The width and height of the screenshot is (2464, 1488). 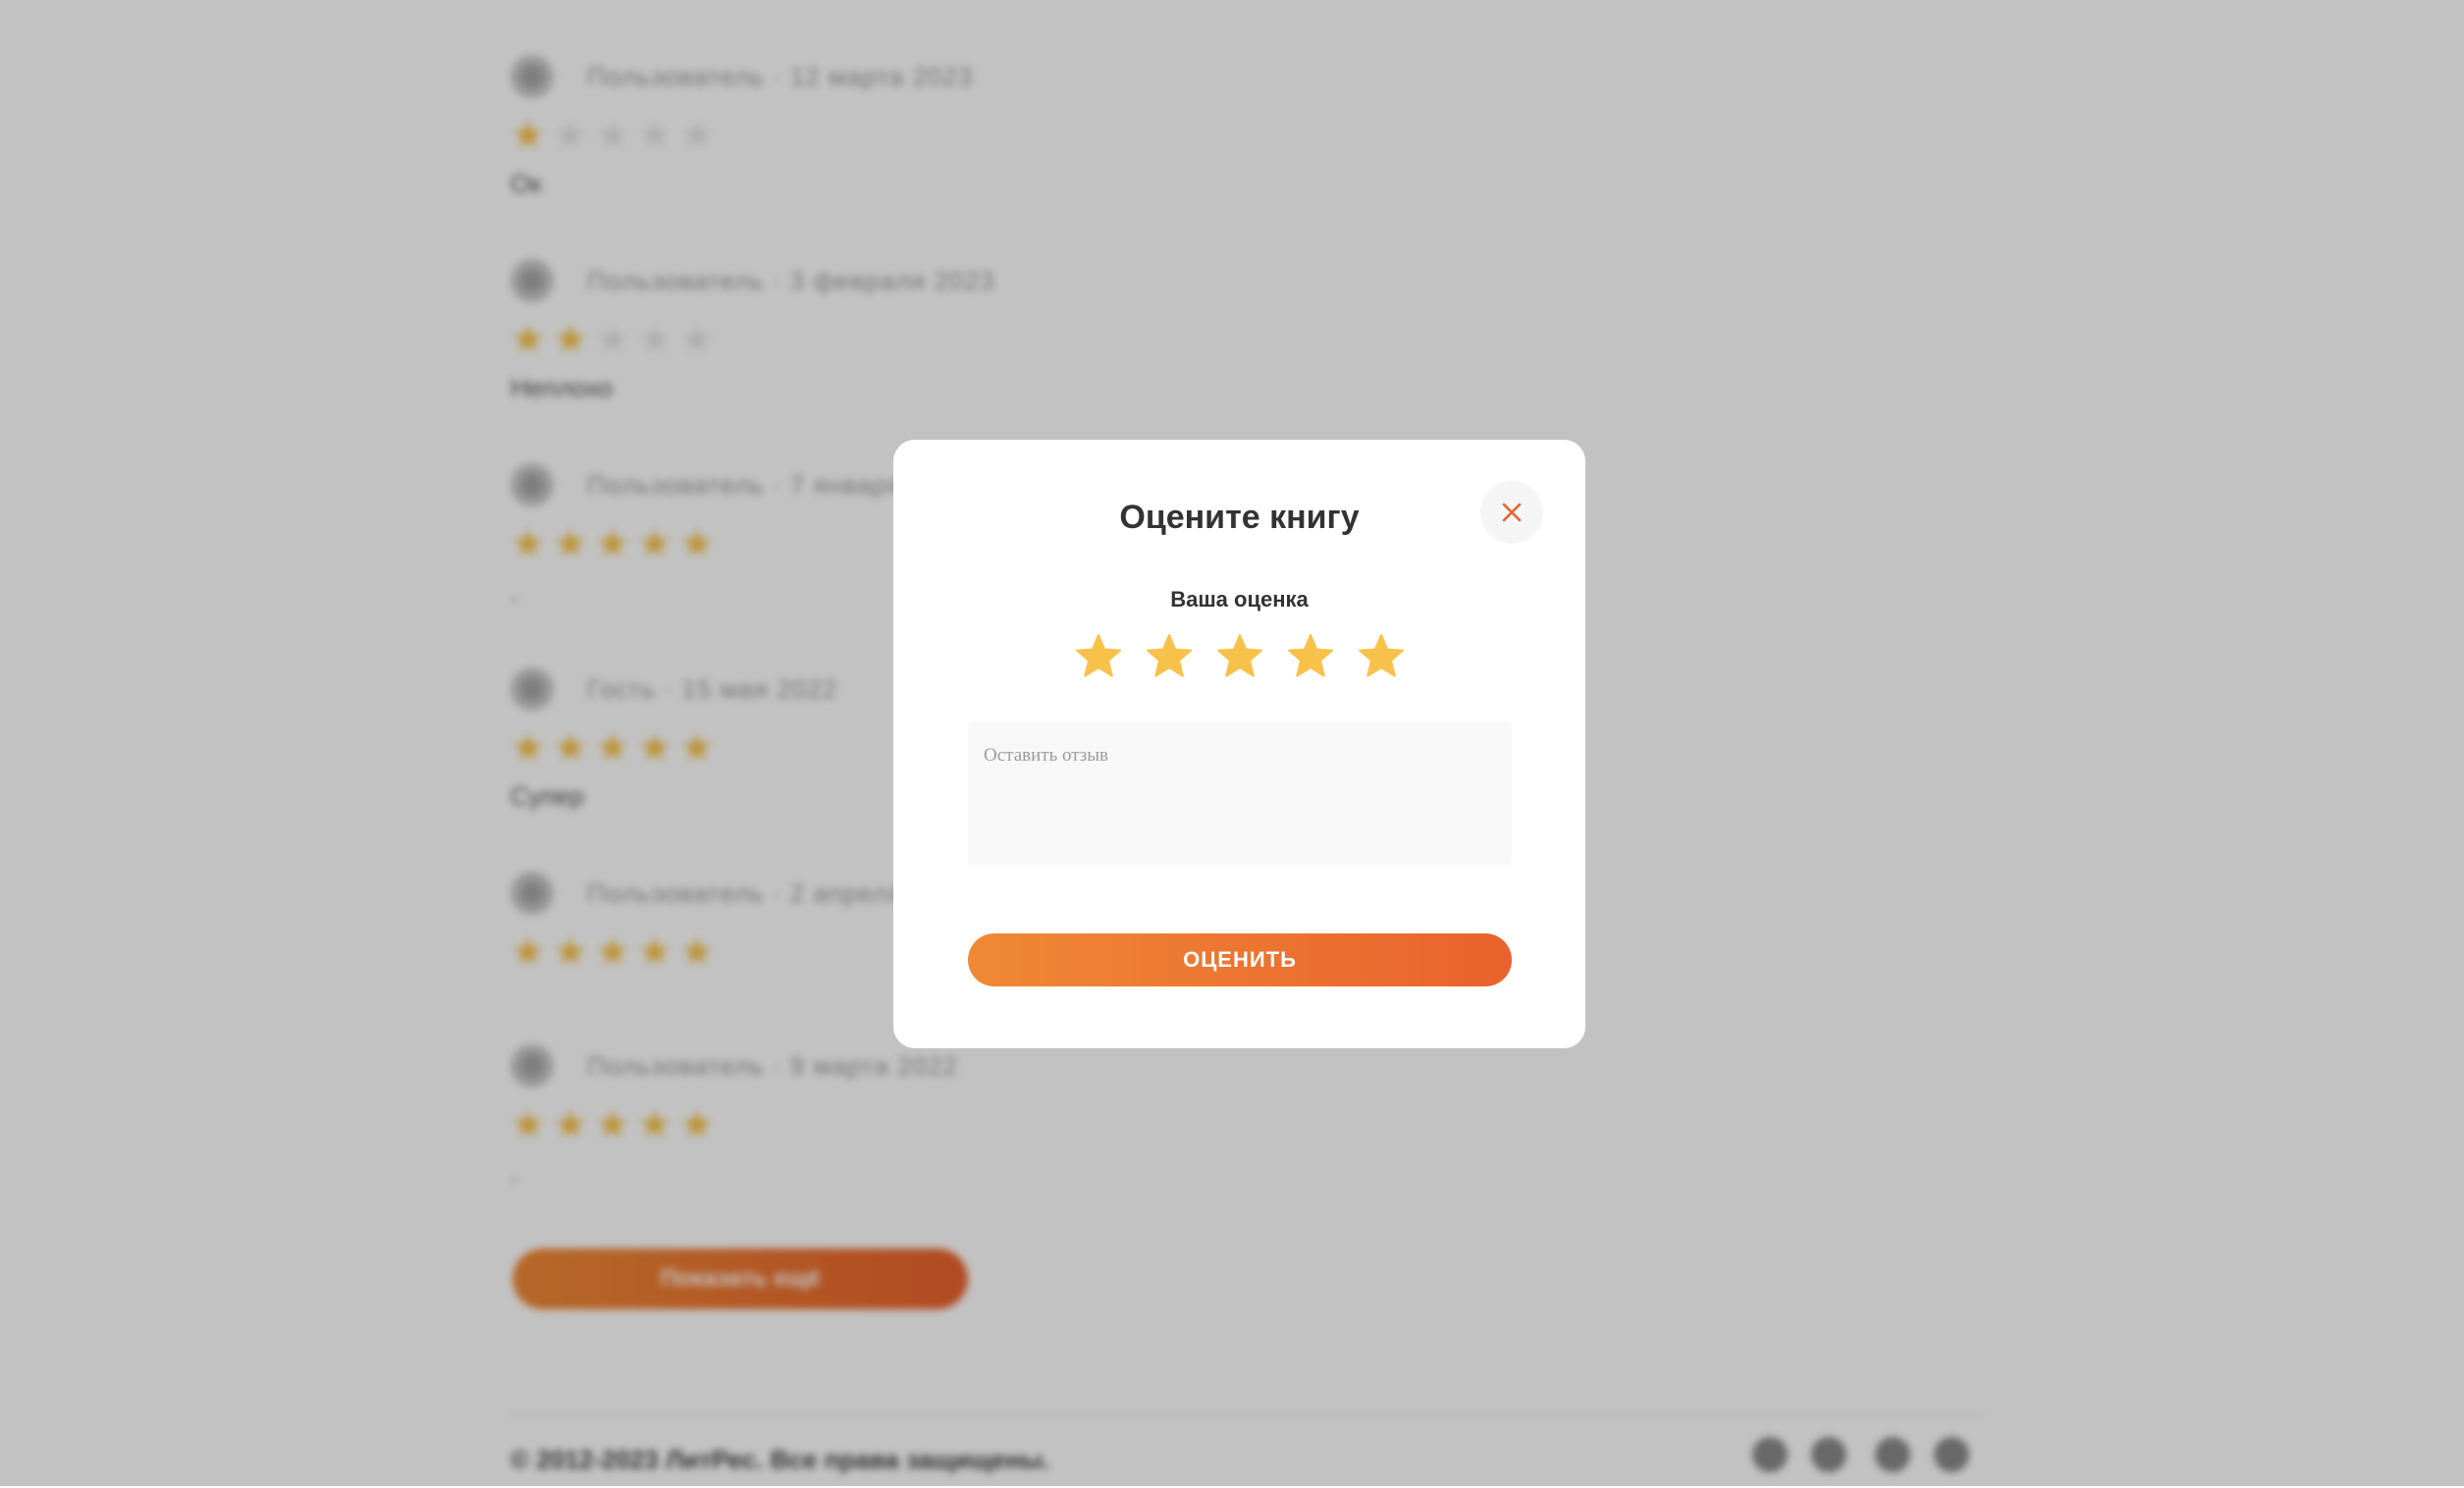 I want to click on close-button, so click(x=1511, y=512).